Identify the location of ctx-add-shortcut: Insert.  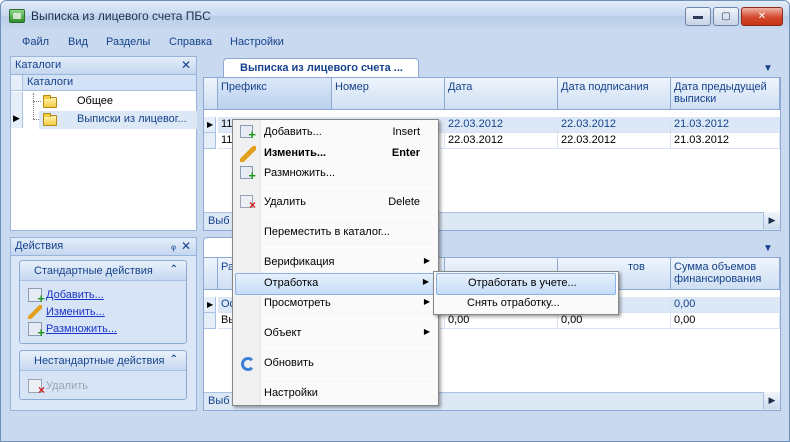
(406, 132).